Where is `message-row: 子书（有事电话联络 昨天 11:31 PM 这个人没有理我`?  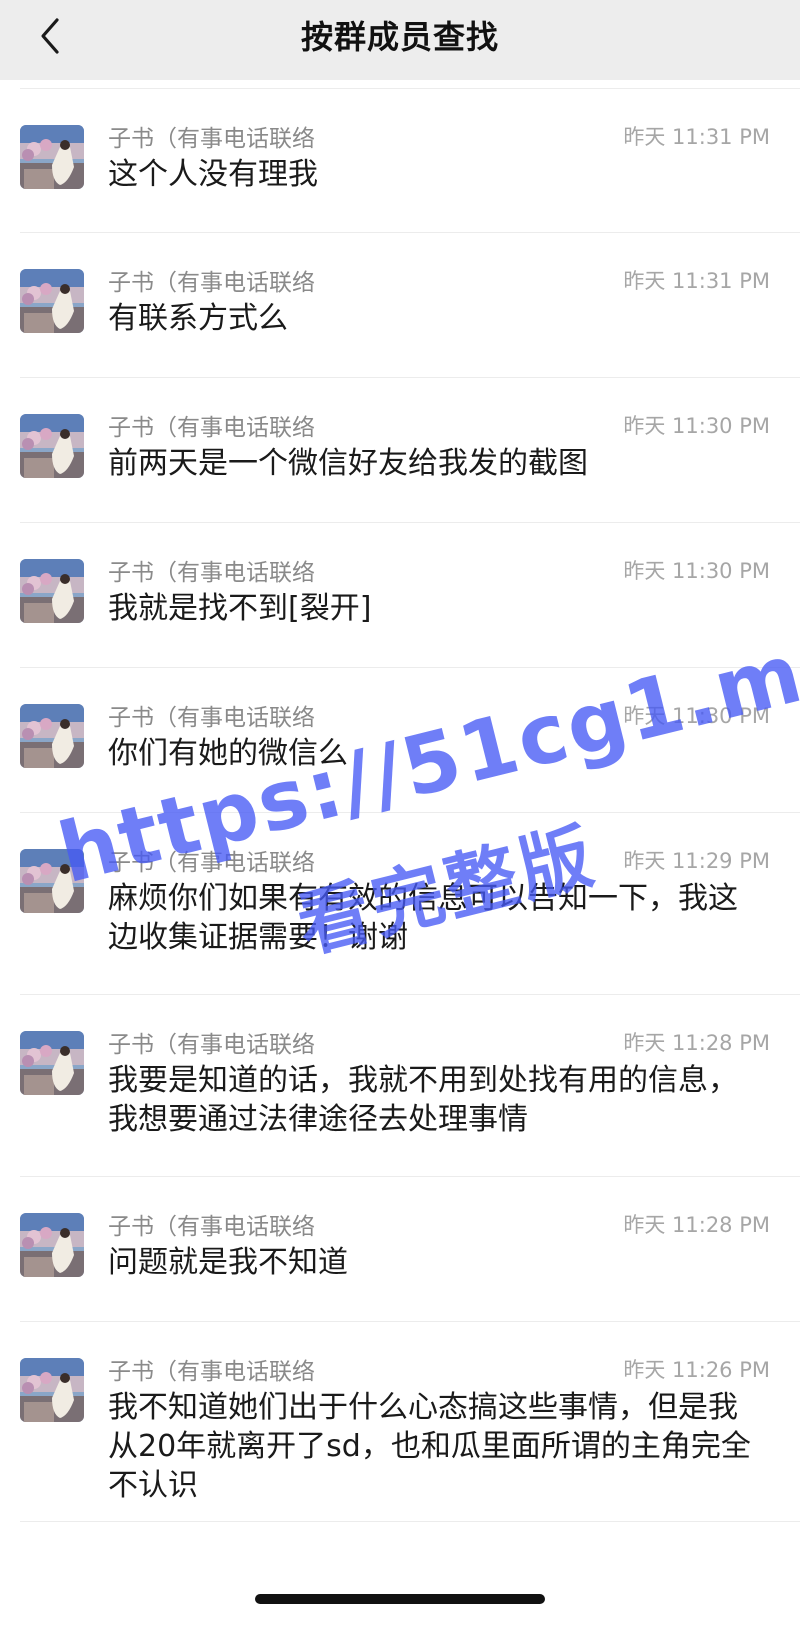
message-row: 子书（有事电话联络 昨天 11:31 PM 这个人没有理我 is located at coordinates (410, 160).